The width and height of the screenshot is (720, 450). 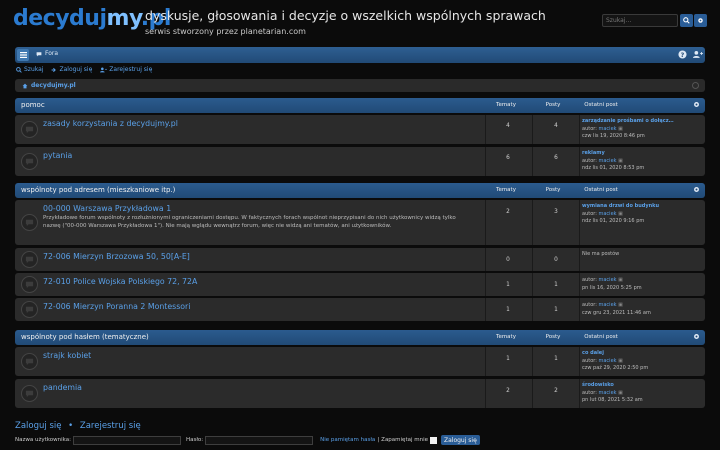 What do you see at coordinates (124, 18) in the screenshot?
I see `logo-my: my` at bounding box center [124, 18].